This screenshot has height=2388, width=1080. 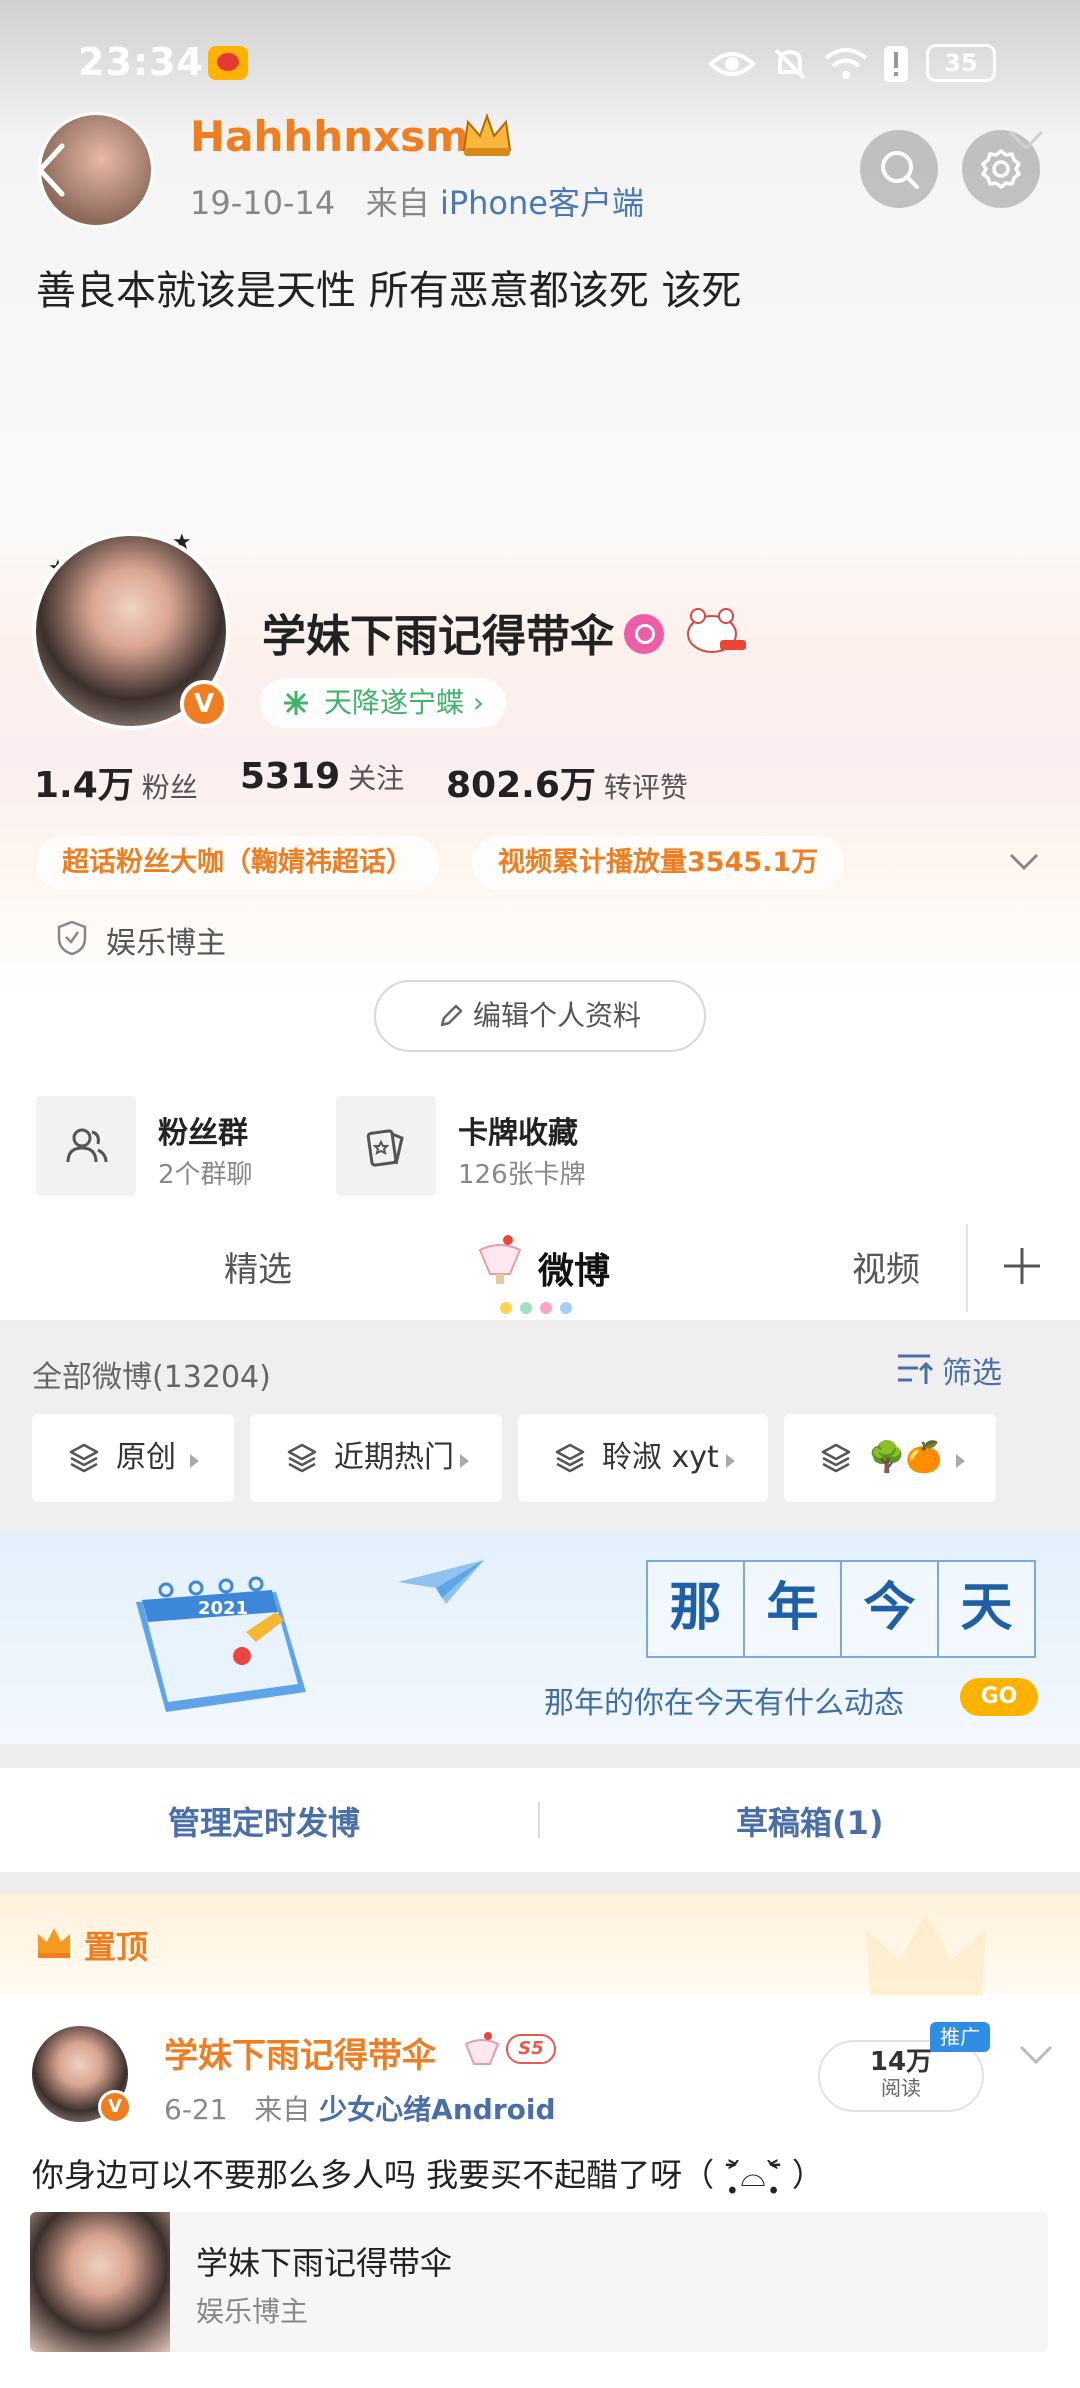 What do you see at coordinates (116, 1947) in the screenshot?
I see `pinned-label: 置顶` at bounding box center [116, 1947].